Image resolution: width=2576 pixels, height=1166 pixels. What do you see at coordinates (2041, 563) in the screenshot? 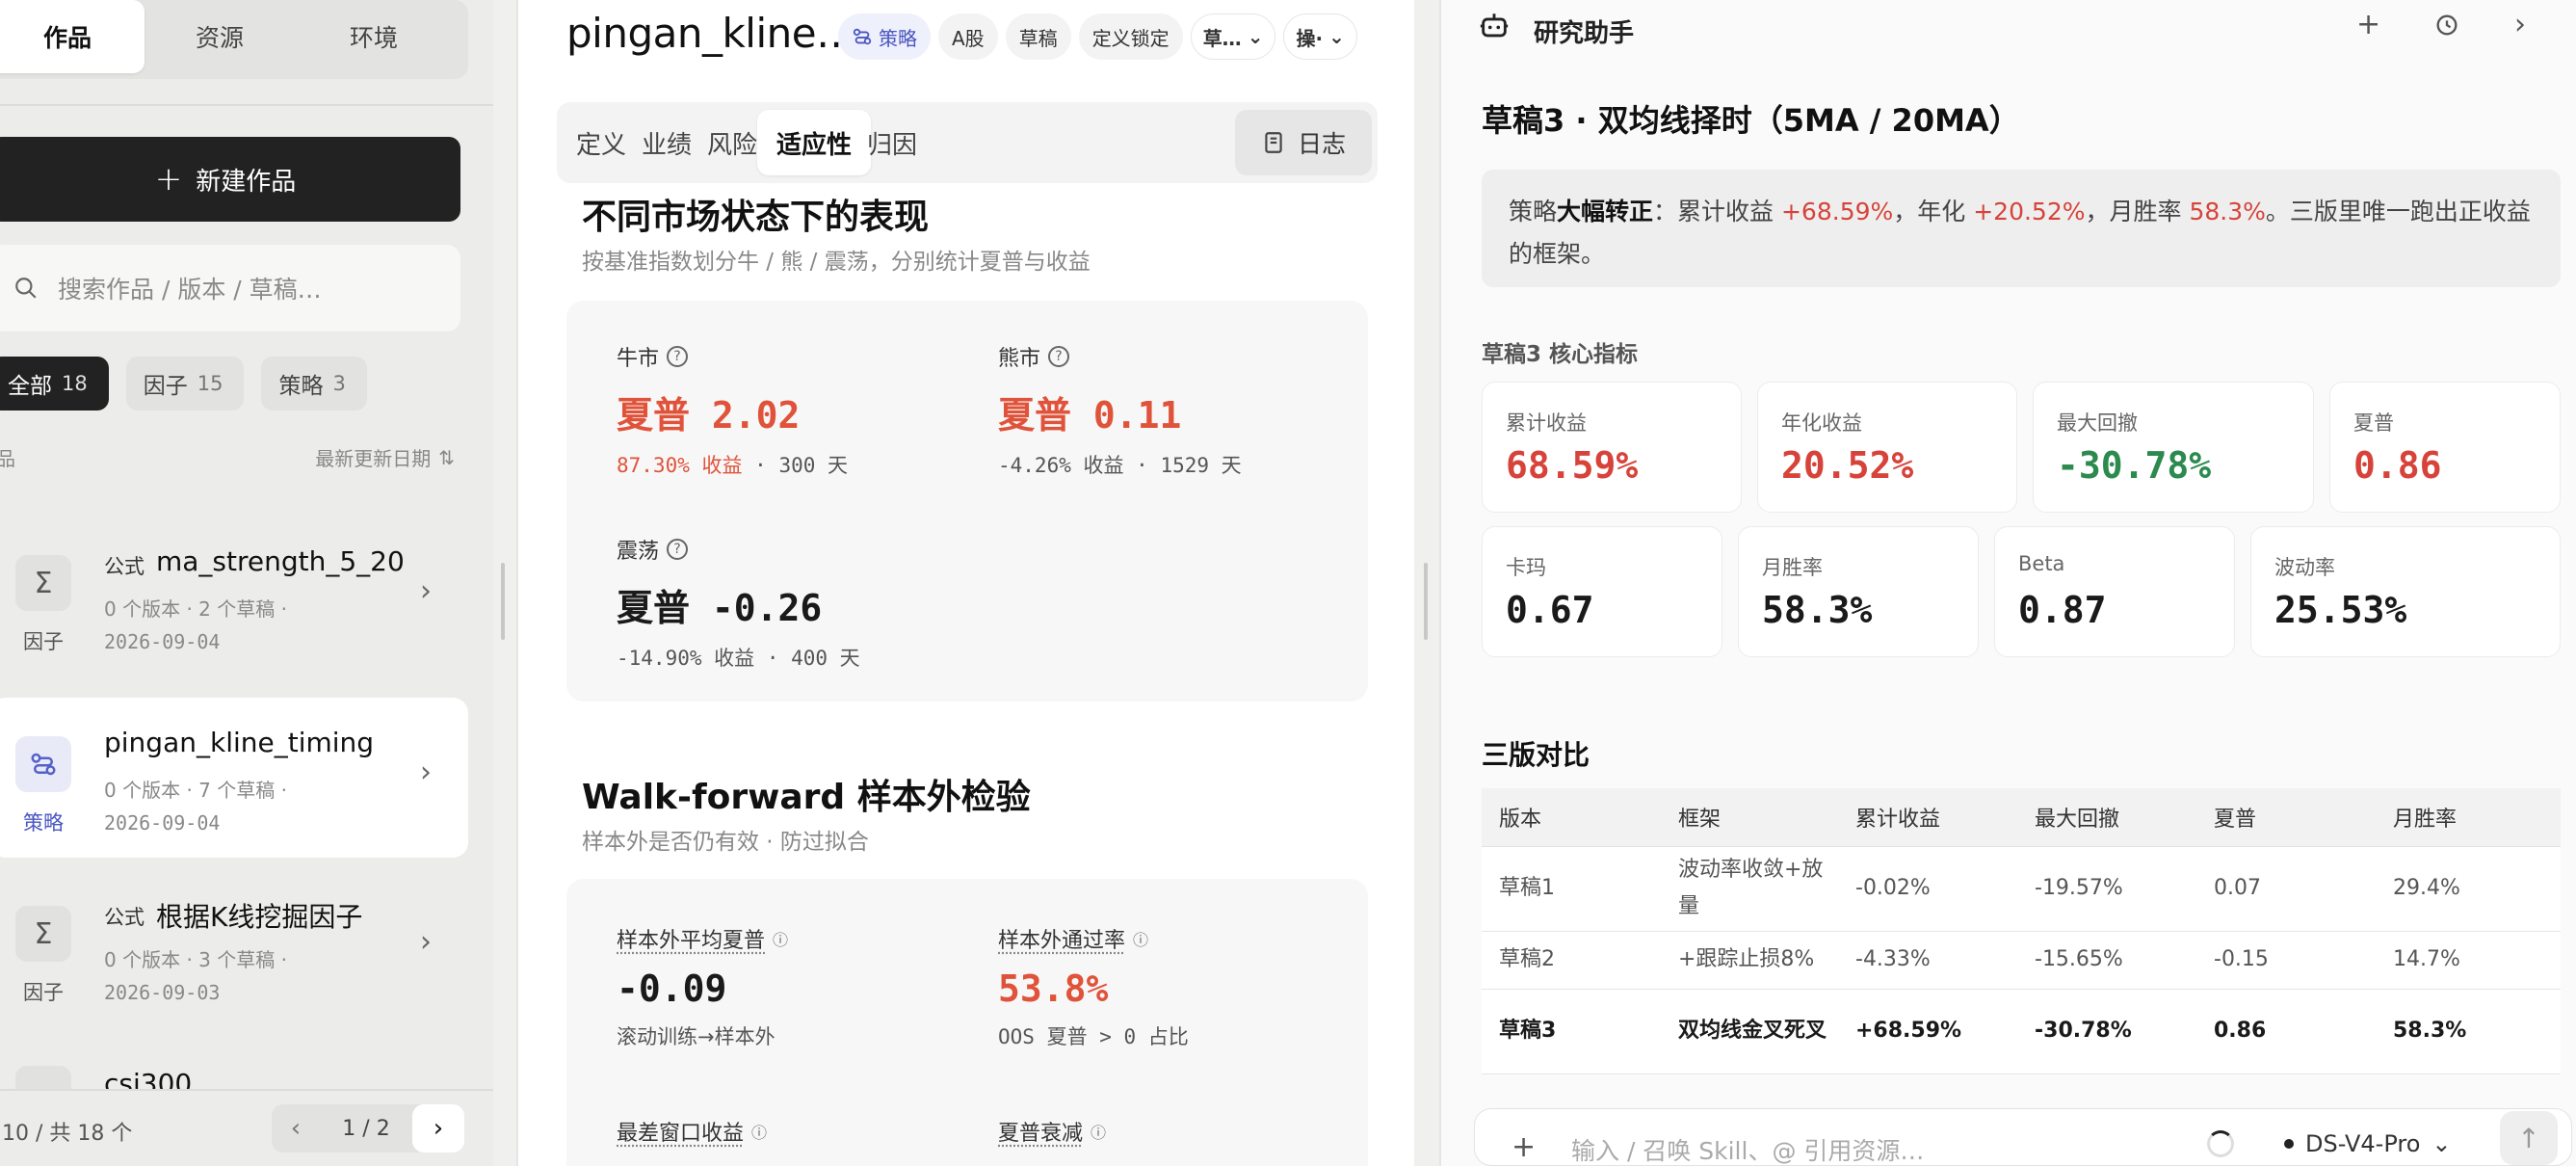
I see `kpi-label: Beta` at bounding box center [2041, 563].